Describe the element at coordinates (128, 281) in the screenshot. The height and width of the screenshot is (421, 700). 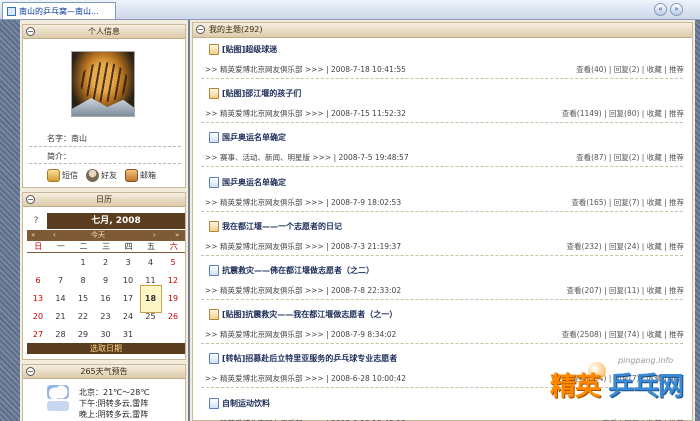
I see `calendar-day: 10` at that location.